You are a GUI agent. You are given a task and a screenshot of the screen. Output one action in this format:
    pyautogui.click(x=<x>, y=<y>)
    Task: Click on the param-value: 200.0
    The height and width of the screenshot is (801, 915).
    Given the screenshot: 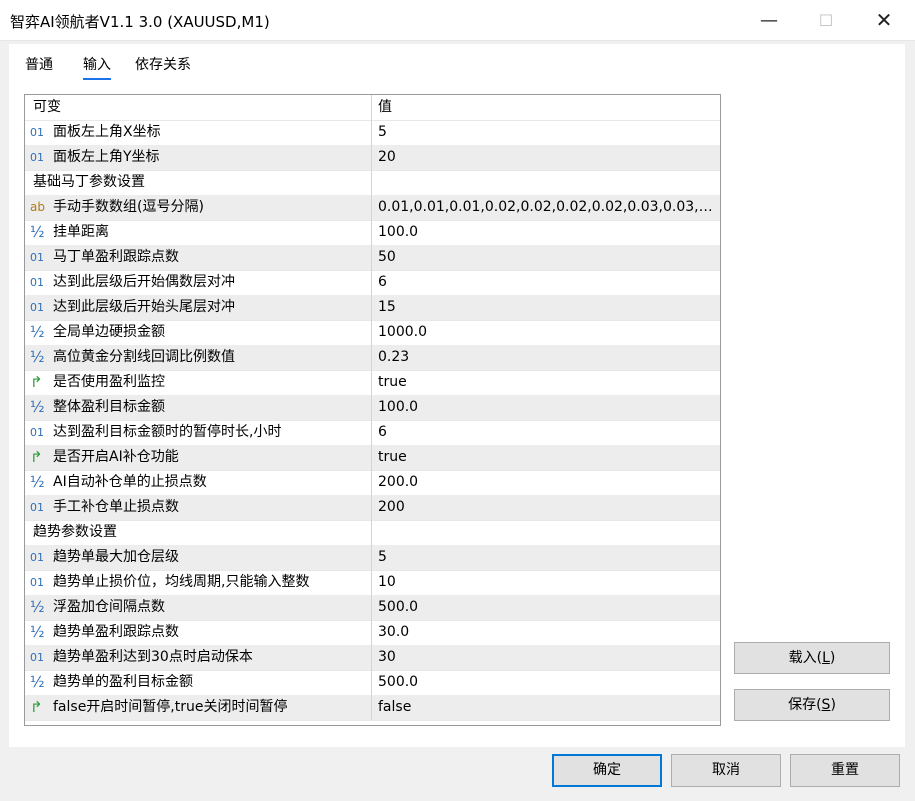 What is the action you would take?
    pyautogui.click(x=547, y=482)
    